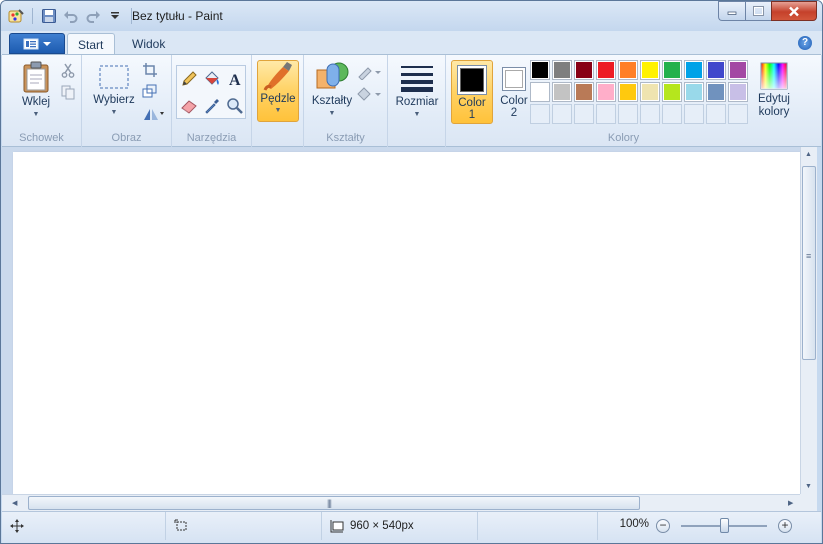 The height and width of the screenshot is (544, 823). What do you see at coordinates (126, 138) in the screenshot?
I see `image-group-label: Obraz` at bounding box center [126, 138].